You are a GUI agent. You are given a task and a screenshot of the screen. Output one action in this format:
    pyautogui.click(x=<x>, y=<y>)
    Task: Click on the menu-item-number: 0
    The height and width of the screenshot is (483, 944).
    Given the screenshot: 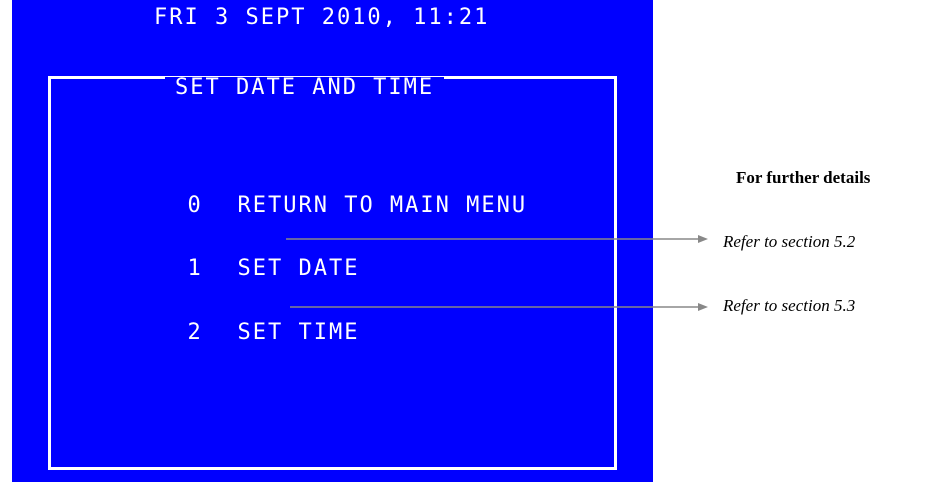 What is the action you would take?
    pyautogui.click(x=195, y=205)
    